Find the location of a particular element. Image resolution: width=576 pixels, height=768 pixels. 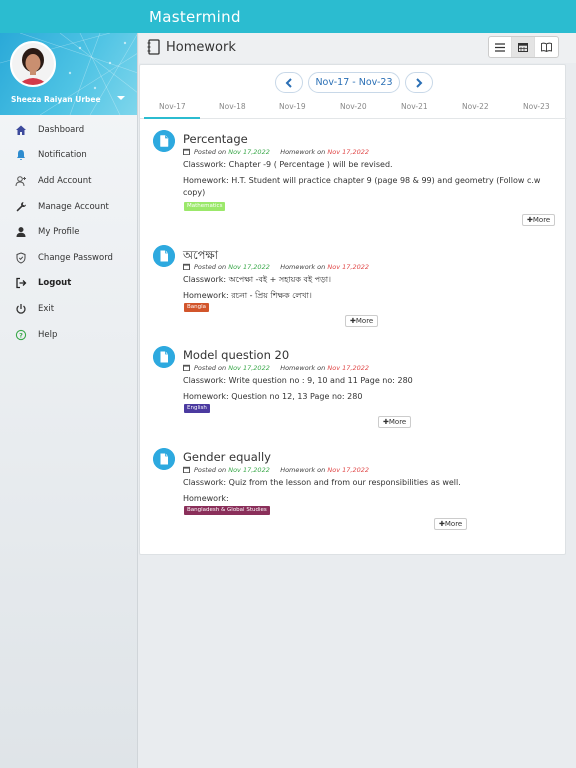

subject-badge: English is located at coordinates (197, 408).